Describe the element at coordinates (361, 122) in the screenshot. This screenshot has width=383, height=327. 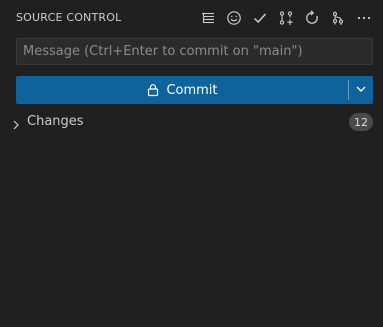
I see `changes-count-badge: 12` at that location.